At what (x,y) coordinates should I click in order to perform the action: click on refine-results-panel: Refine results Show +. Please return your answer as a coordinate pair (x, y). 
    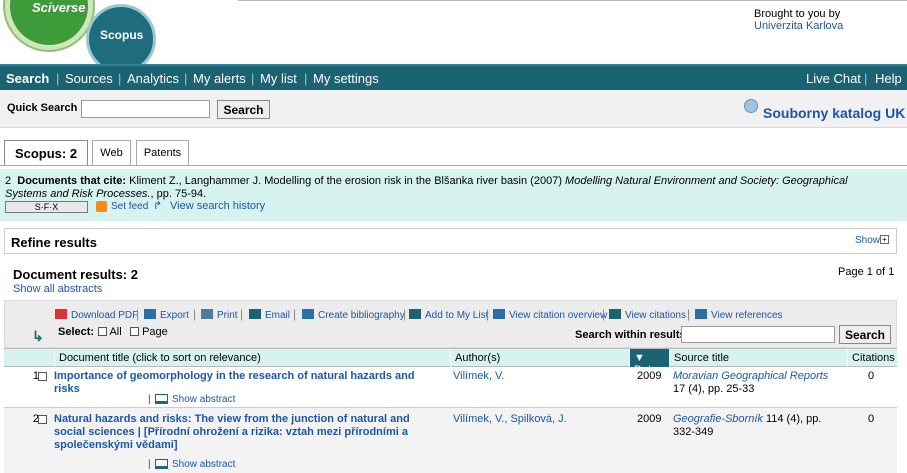
    Looking at the image, I should click on (450, 241).